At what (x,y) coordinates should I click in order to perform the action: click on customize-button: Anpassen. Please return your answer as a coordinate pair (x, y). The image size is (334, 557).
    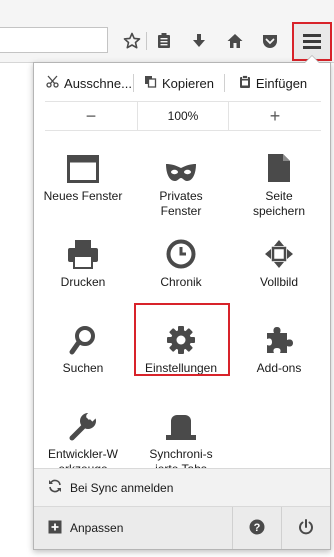
    Looking at the image, I should click on (133, 528).